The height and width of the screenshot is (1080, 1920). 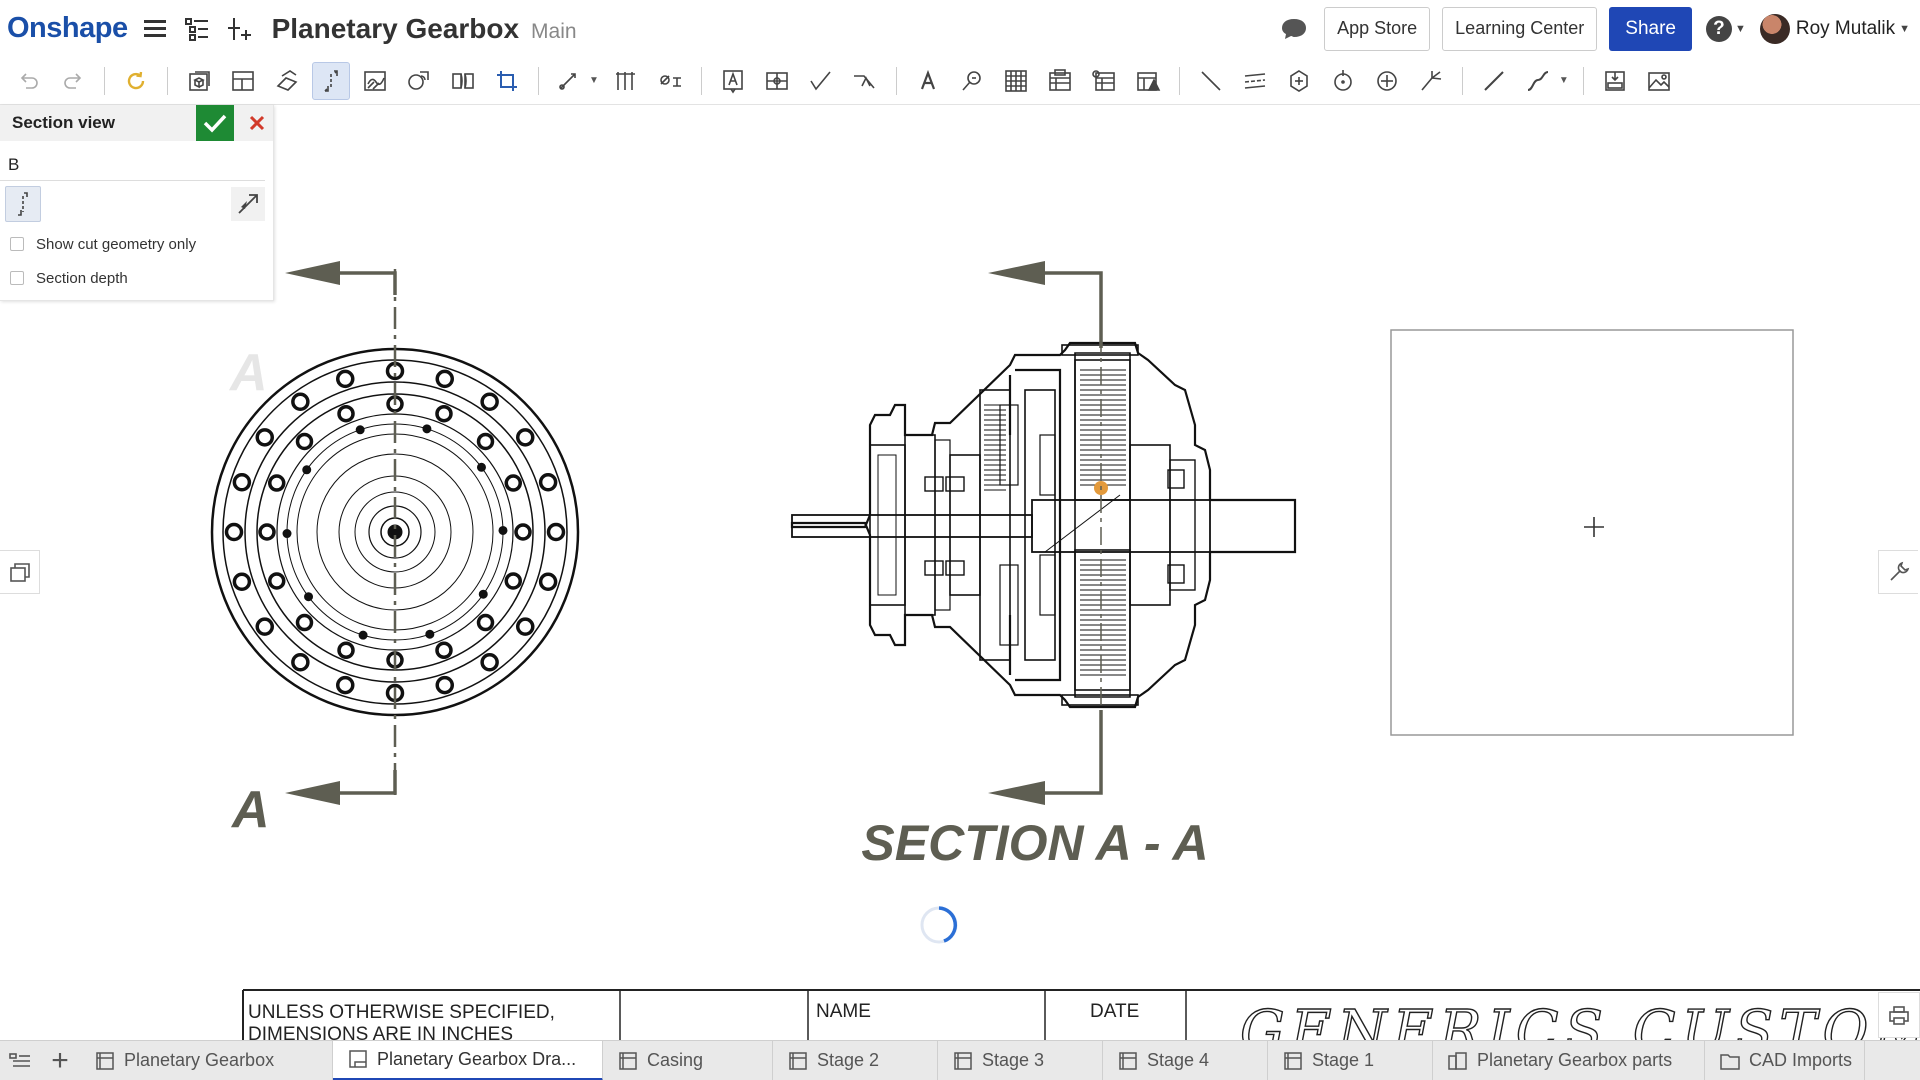 What do you see at coordinates (395, 29) in the screenshot?
I see `document-title: Planetary Gearbox` at bounding box center [395, 29].